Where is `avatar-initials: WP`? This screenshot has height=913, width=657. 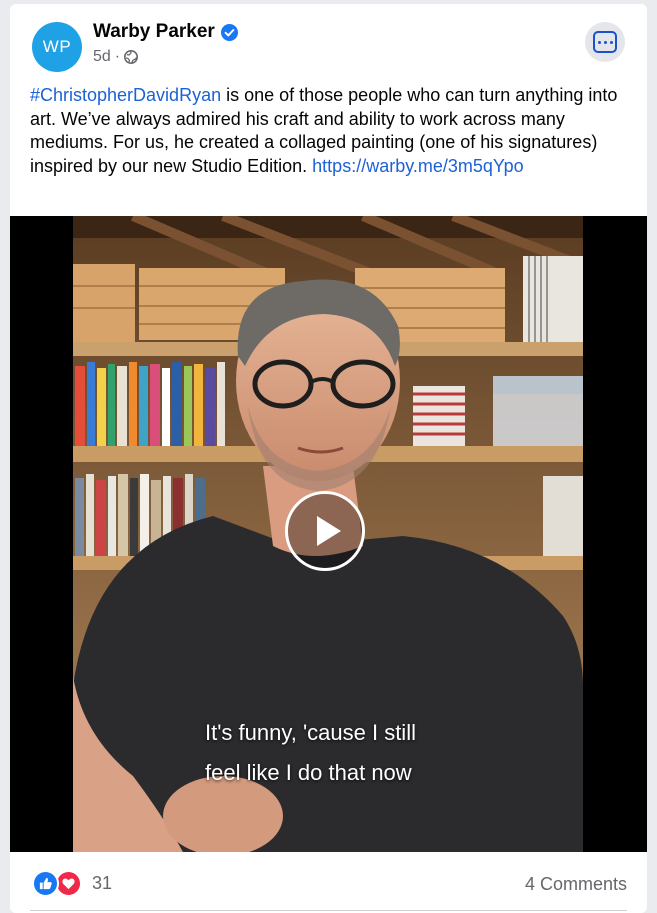
avatar-initials: WP is located at coordinates (57, 46).